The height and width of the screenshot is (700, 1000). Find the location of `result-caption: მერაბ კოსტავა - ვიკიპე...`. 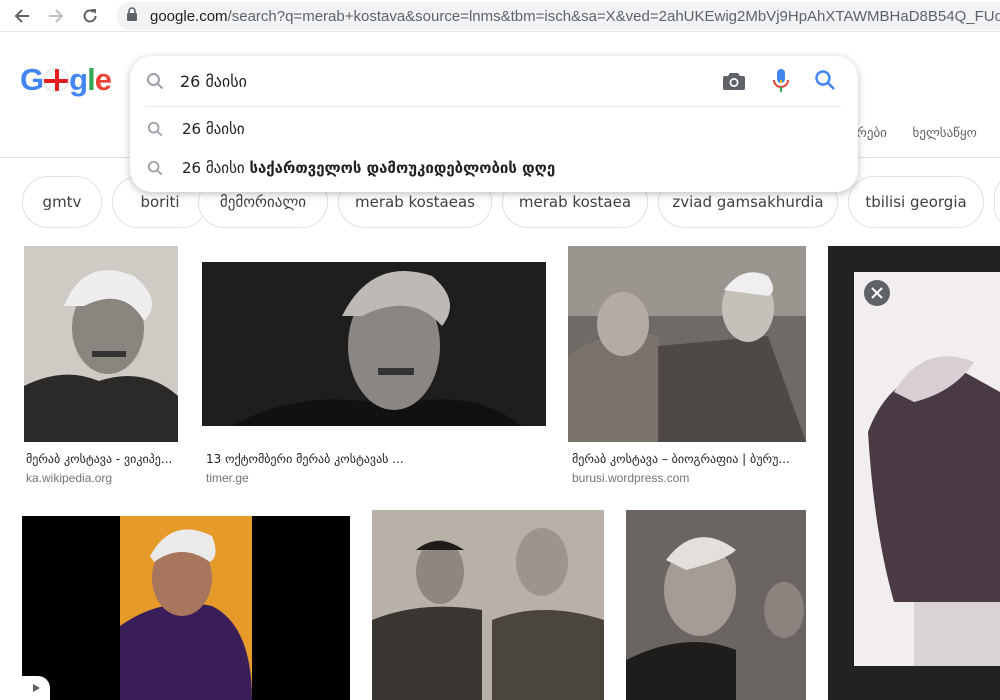

result-caption: მერაბ კოსტავა - ვიკიპე... is located at coordinates (99, 459).